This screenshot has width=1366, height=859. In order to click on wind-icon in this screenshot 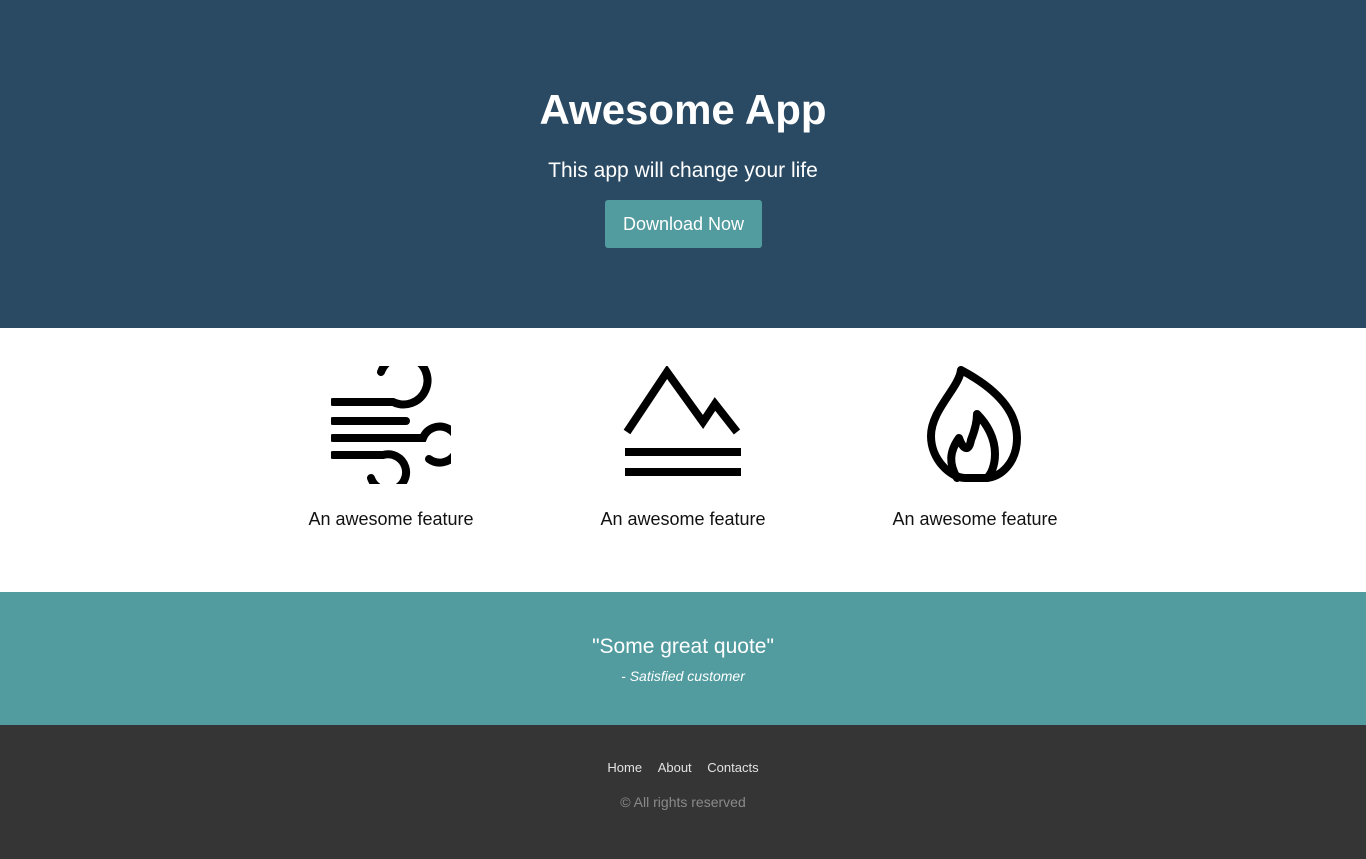, I will do `click(391, 425)`.